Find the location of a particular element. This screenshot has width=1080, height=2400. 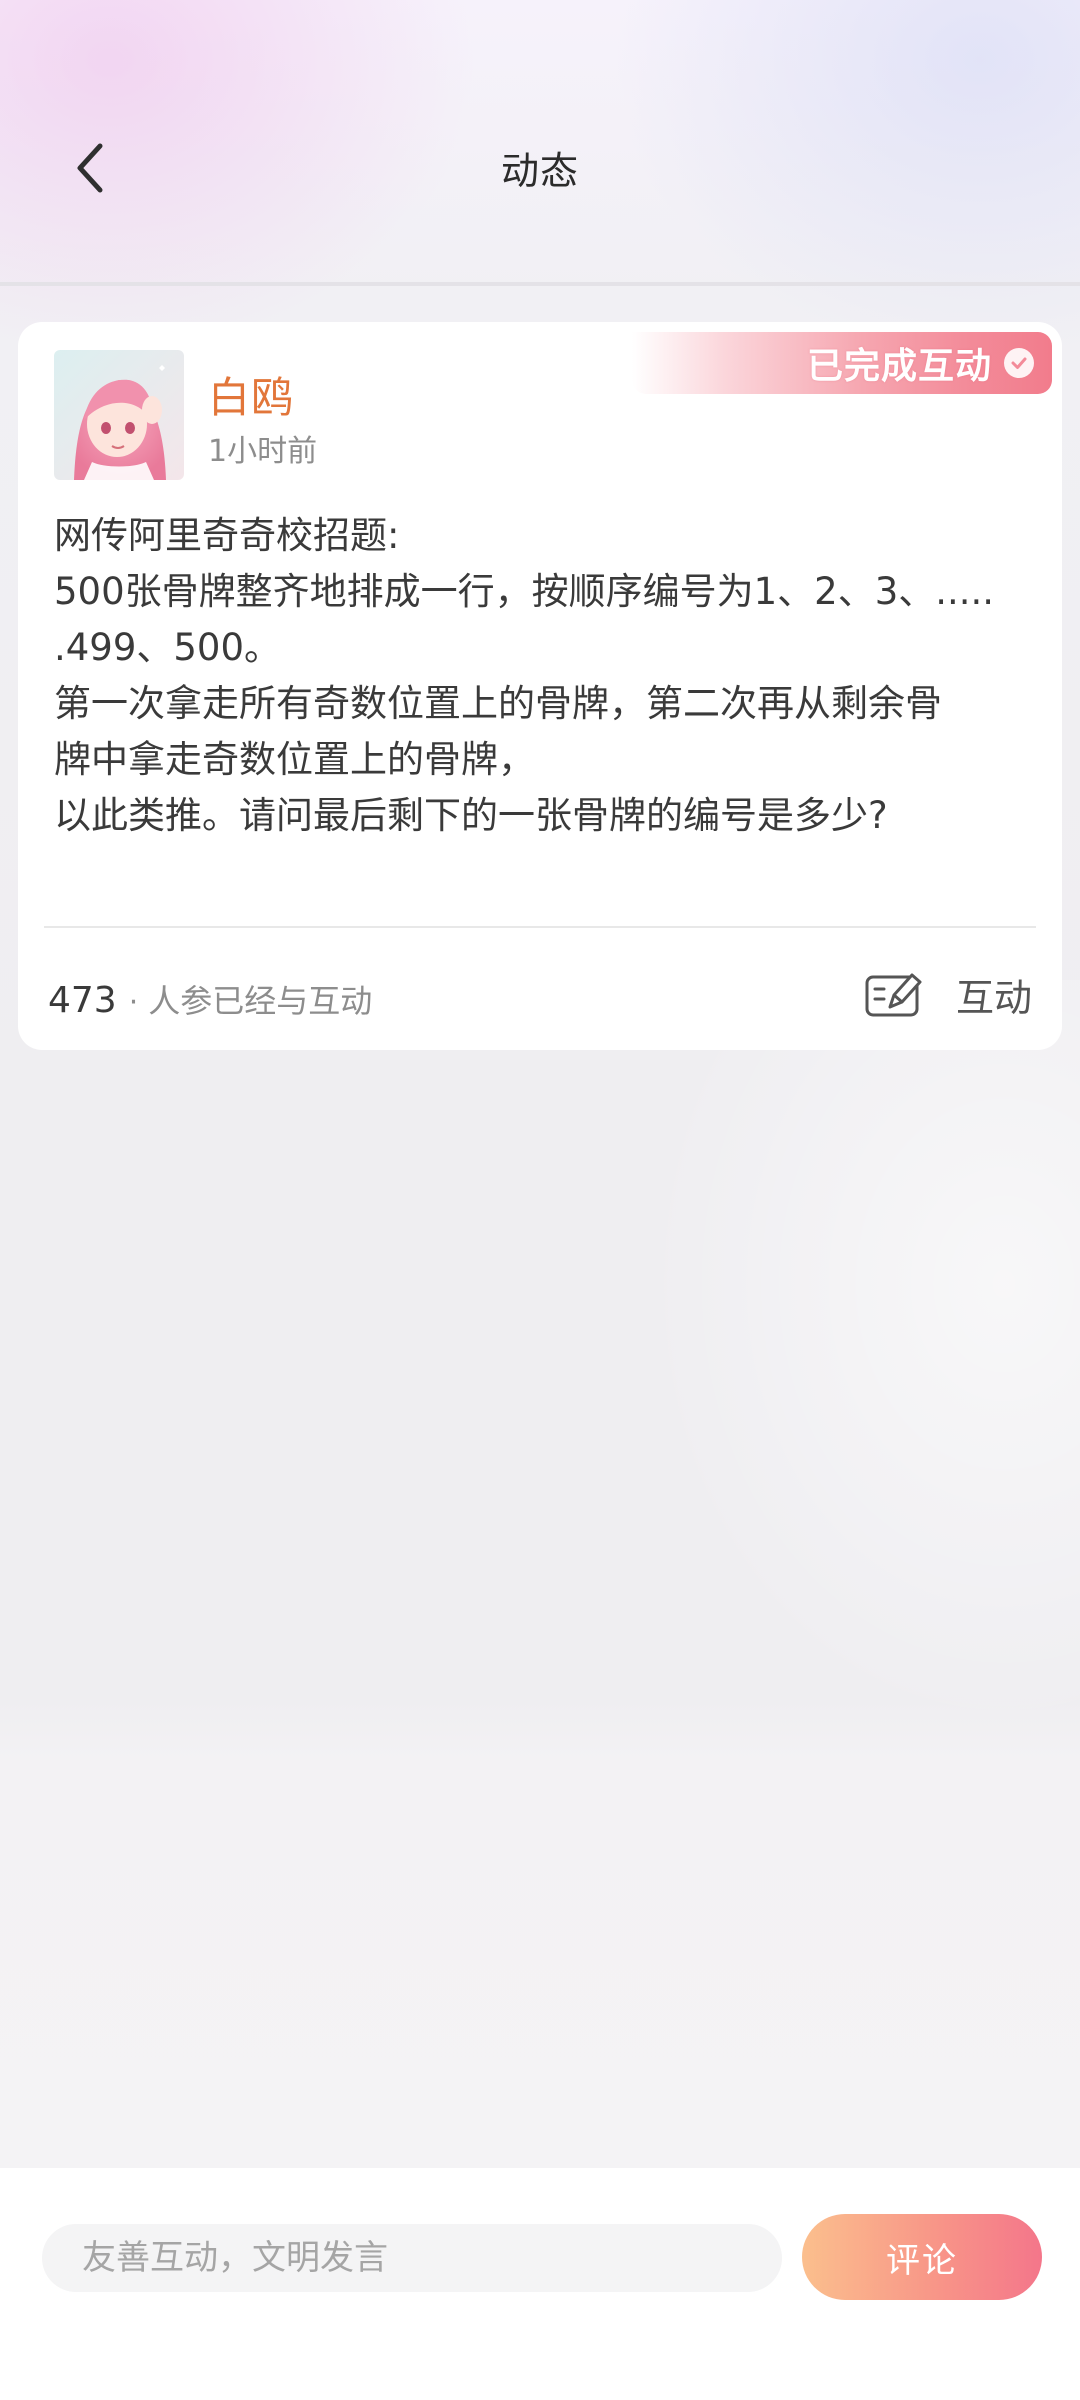

participants-count: 473 is located at coordinates (82, 1000).